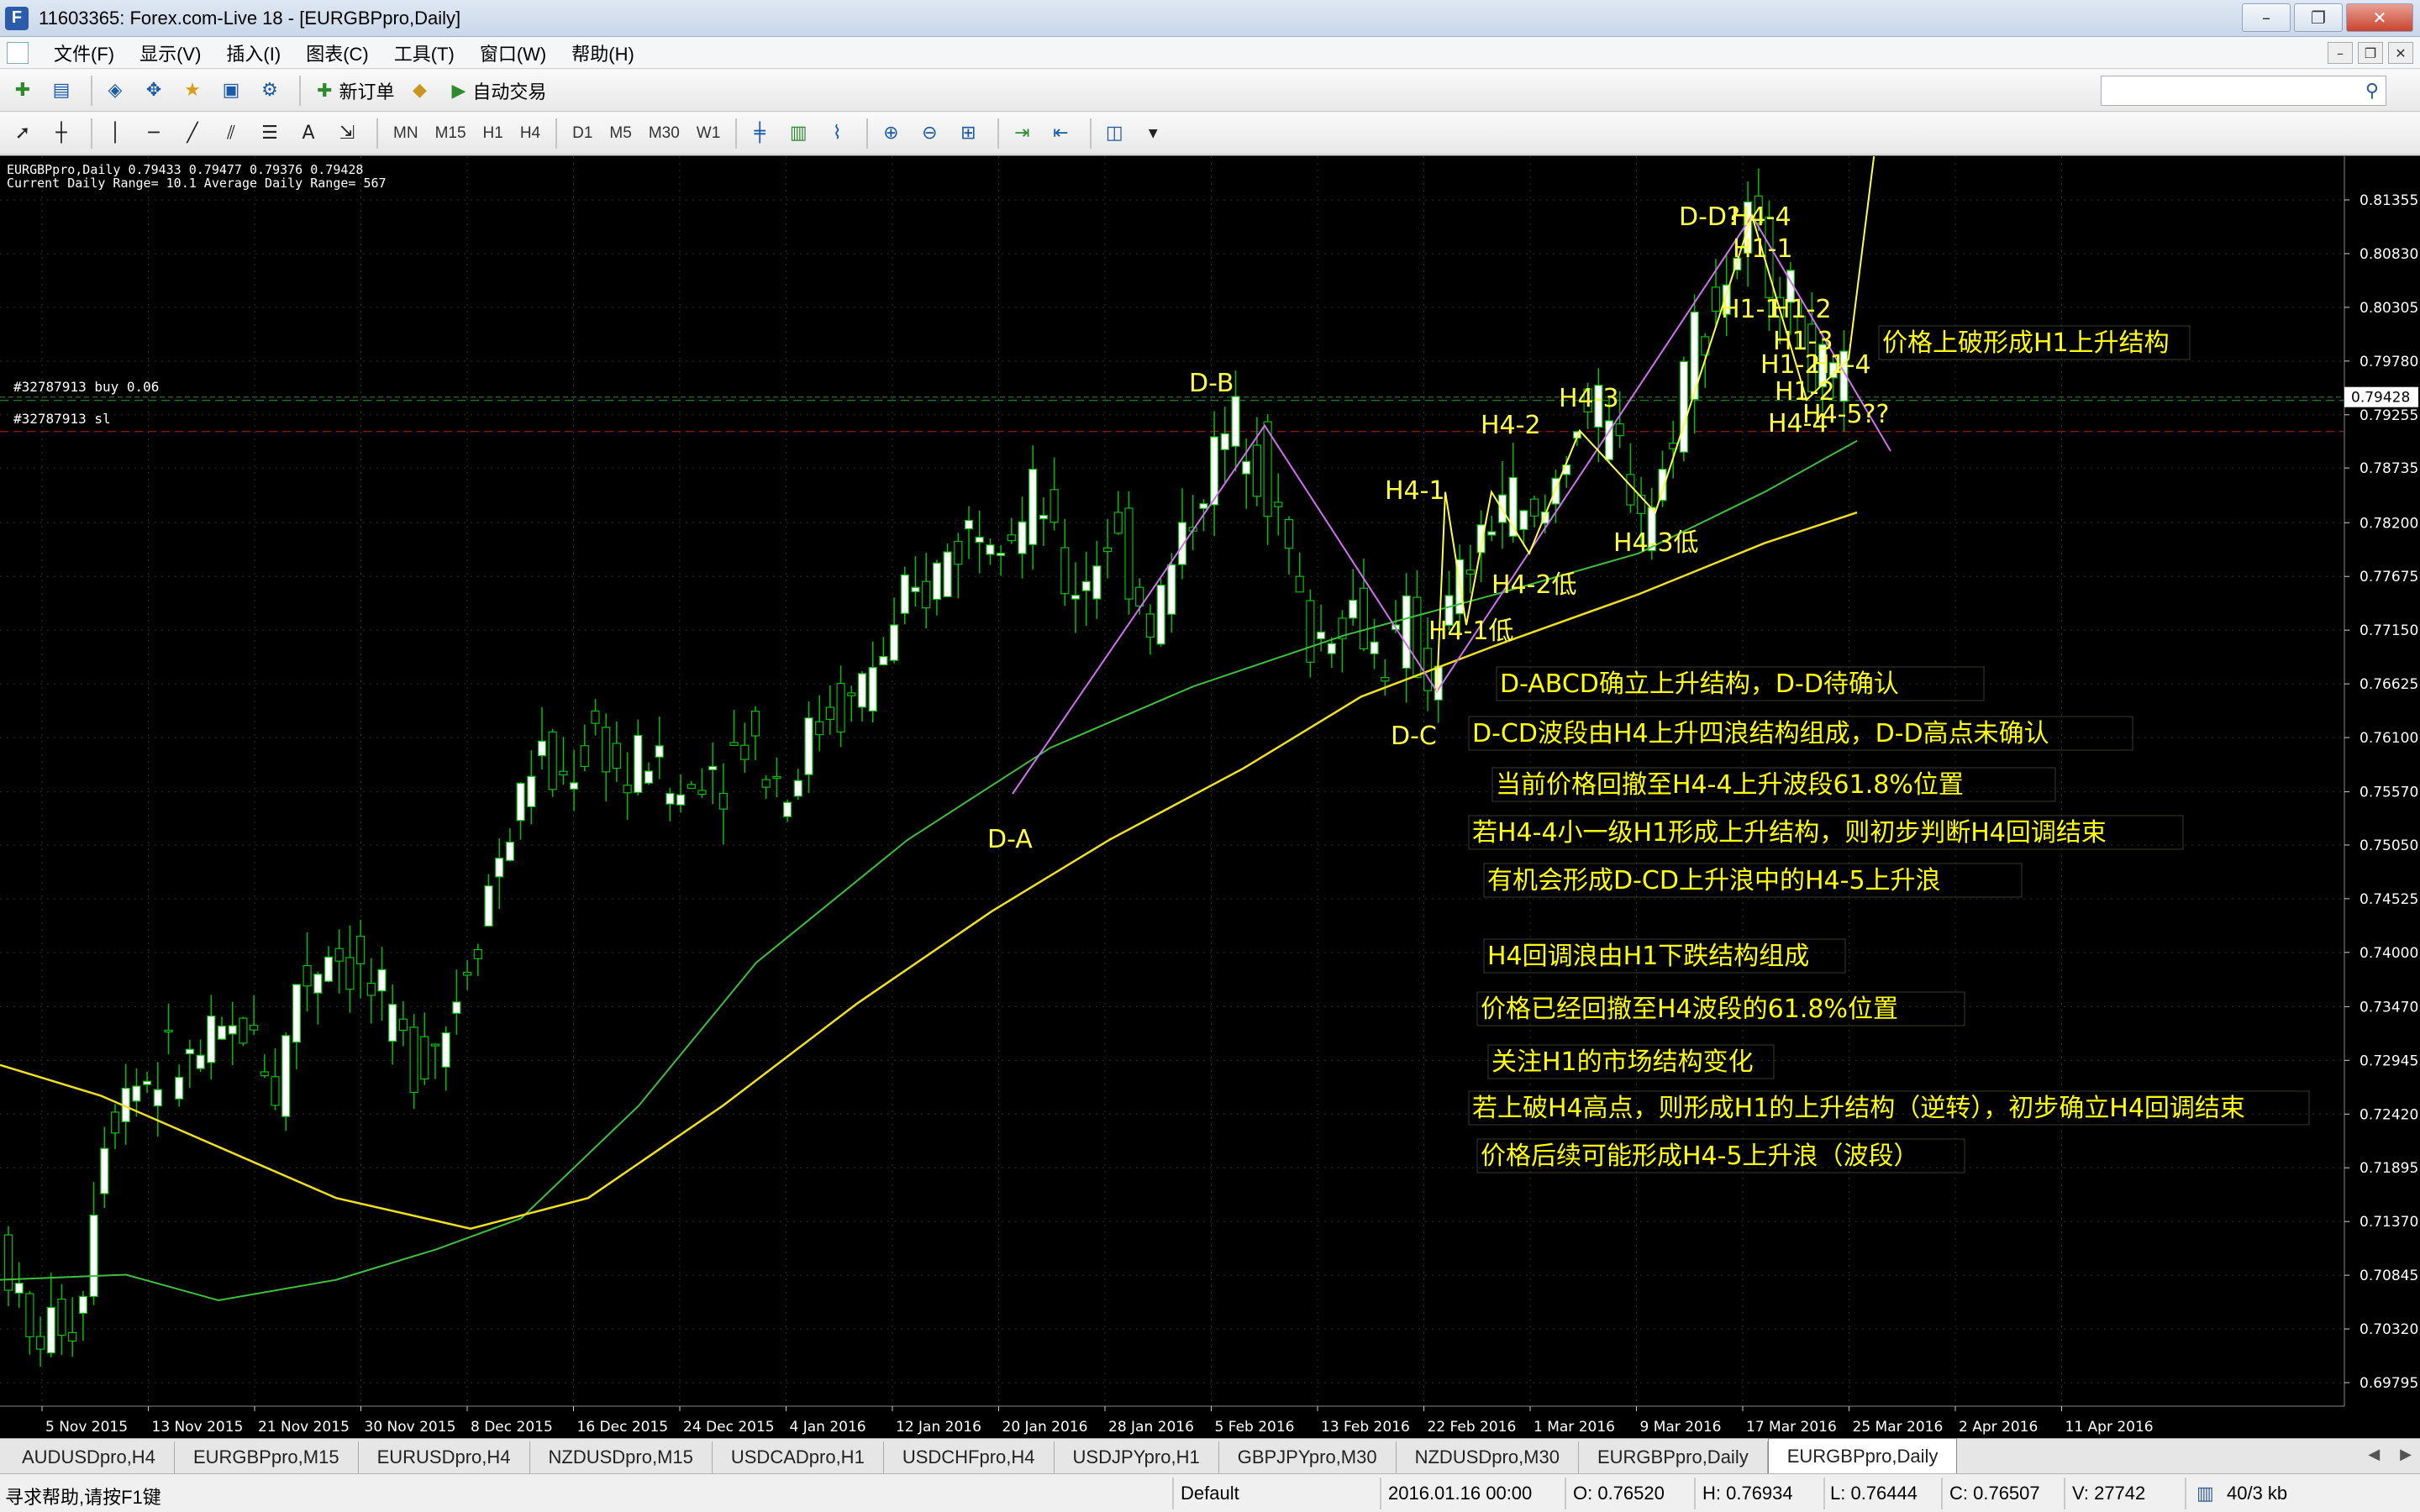 The image size is (2420, 1512). I want to click on timeframe-m30: M30, so click(664, 134).